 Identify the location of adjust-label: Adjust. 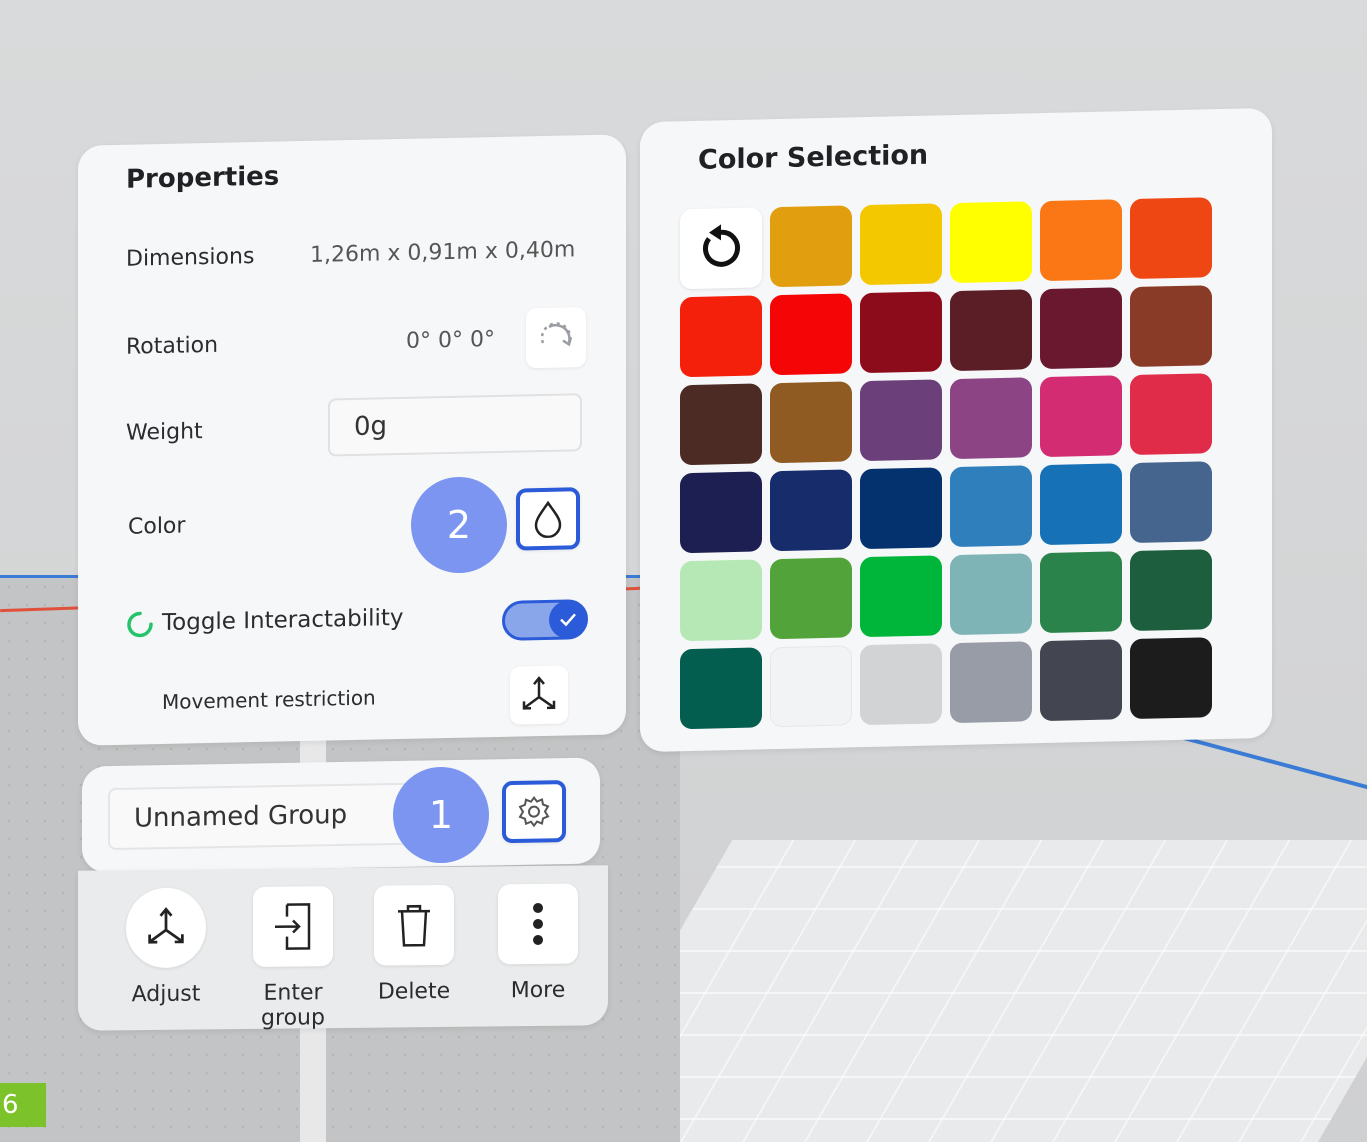
(166, 994).